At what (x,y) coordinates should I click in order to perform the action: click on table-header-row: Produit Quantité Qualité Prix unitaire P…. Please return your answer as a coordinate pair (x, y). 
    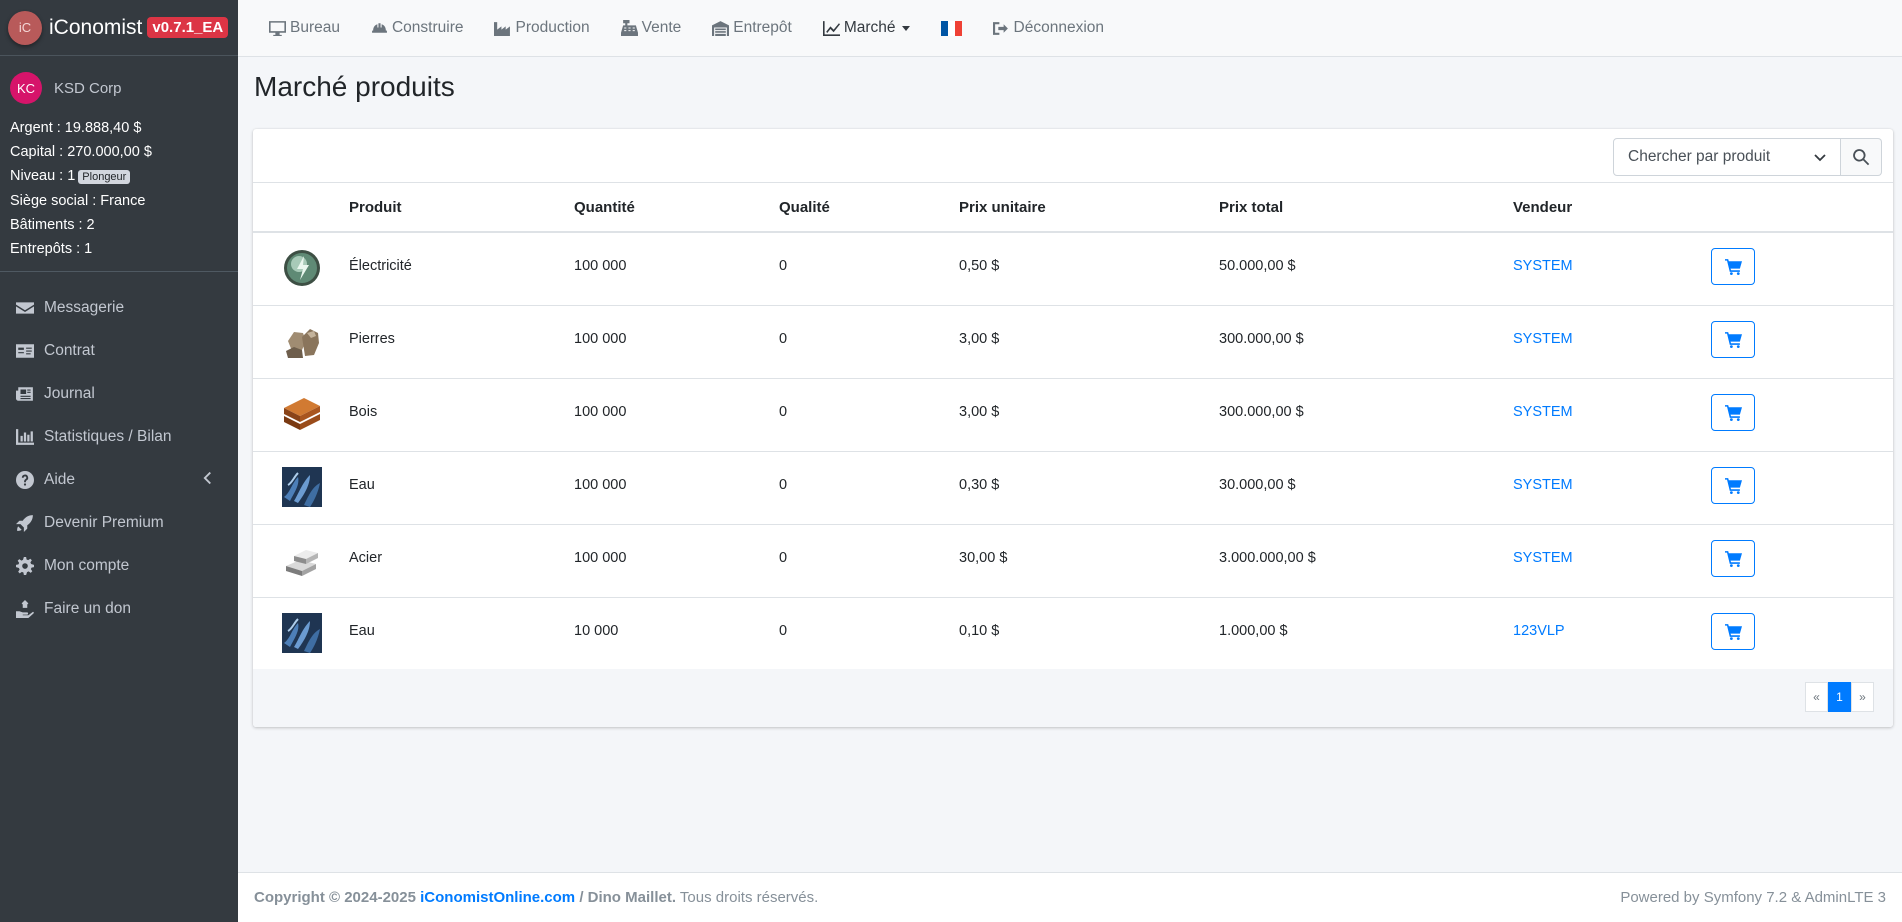
    Looking at the image, I should click on (1073, 208).